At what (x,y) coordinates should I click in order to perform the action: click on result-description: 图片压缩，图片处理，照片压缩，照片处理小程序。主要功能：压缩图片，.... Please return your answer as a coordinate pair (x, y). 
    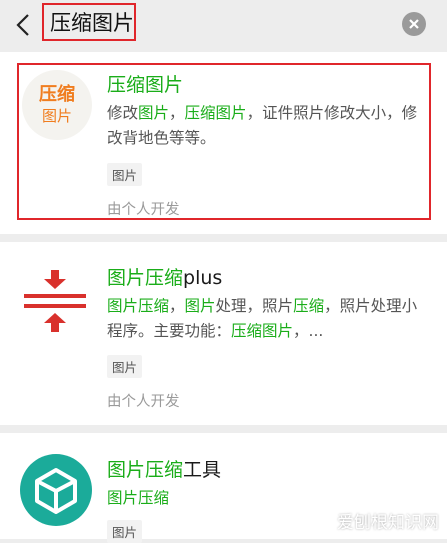
    Looking at the image, I should click on (262, 318).